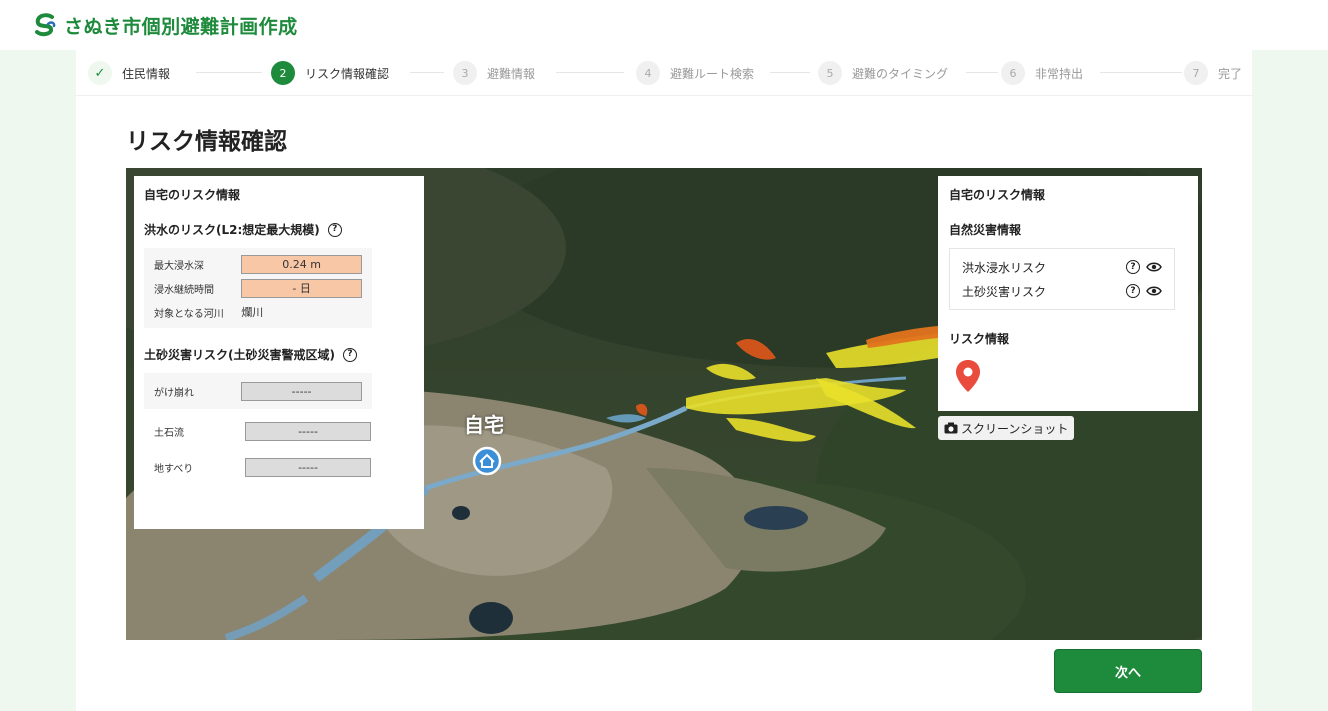 This screenshot has height=711, width=1328. I want to click on step-evacuation-timing: 5 避難のタイミング, so click(883, 73).